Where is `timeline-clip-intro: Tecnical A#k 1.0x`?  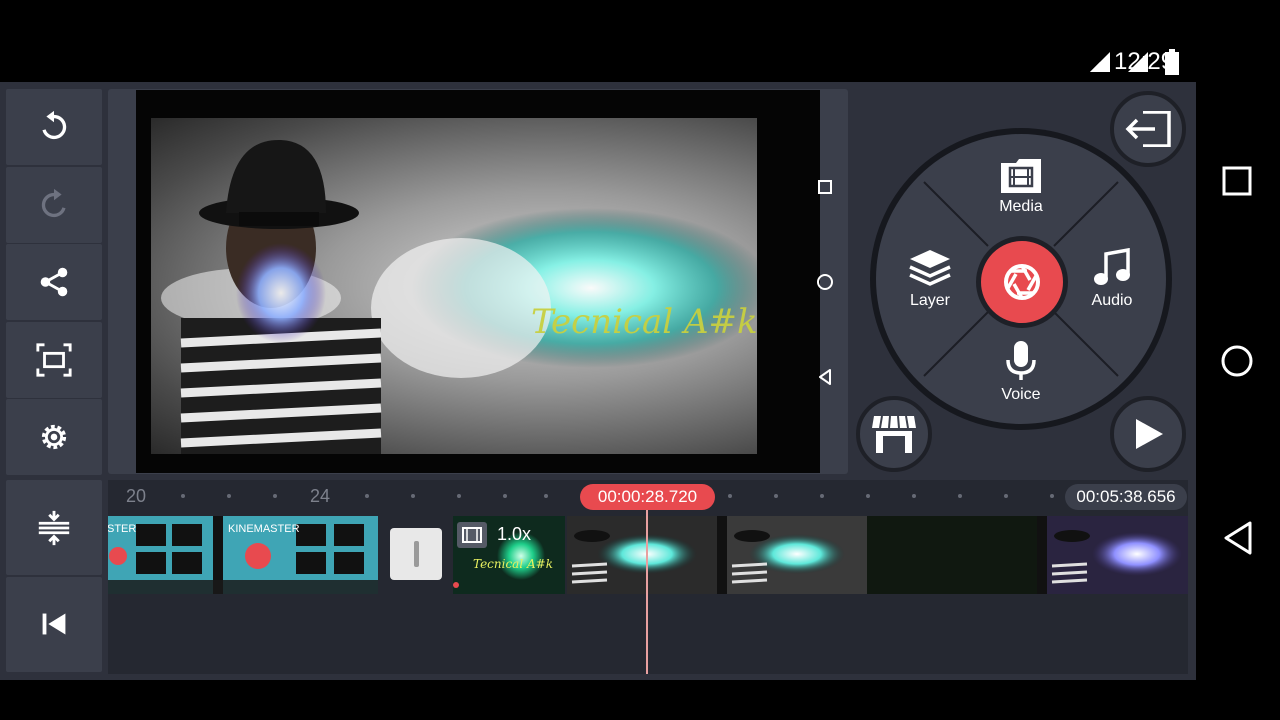 timeline-clip-intro: Tecnical A#k 1.0x is located at coordinates (509, 555).